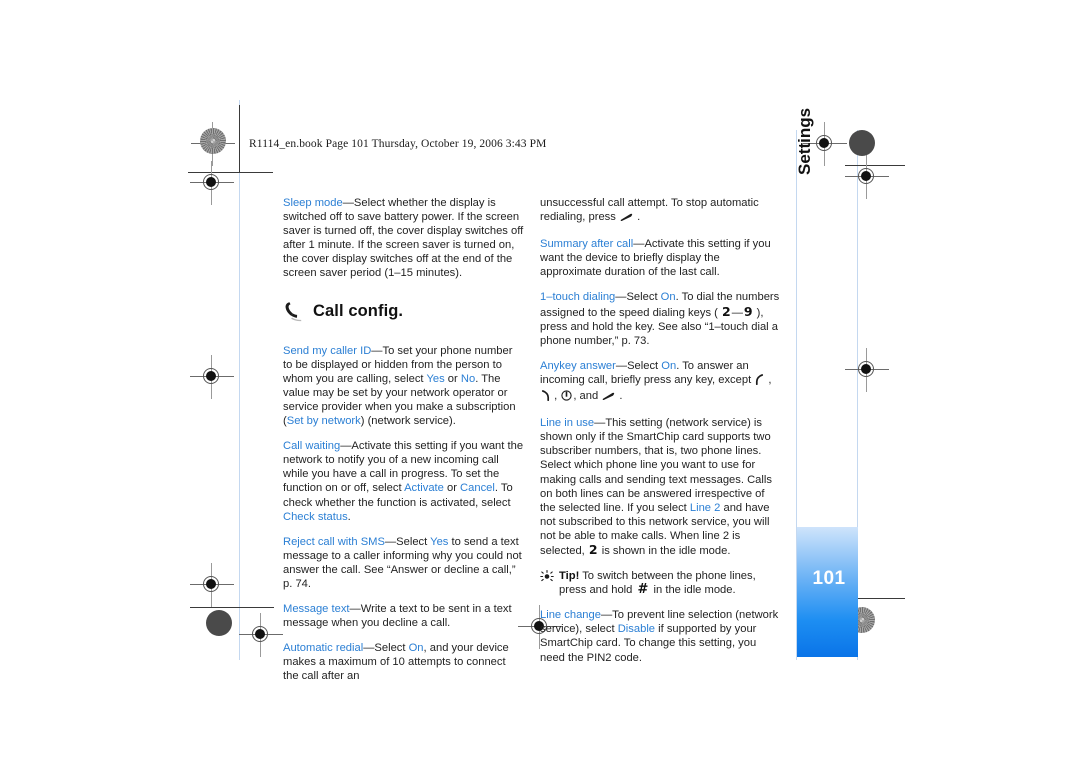 The image size is (1080, 763). Describe the element at coordinates (829, 578) in the screenshot. I see `page-number: 101` at that location.